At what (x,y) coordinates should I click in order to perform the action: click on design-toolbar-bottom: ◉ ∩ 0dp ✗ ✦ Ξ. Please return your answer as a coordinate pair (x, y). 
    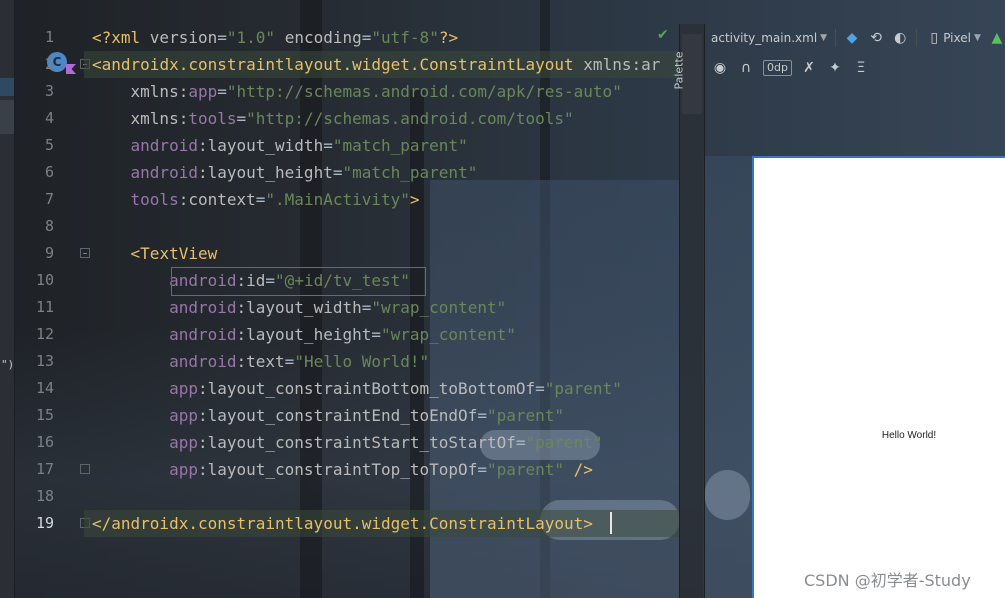
    Looking at the image, I should click on (854, 68).